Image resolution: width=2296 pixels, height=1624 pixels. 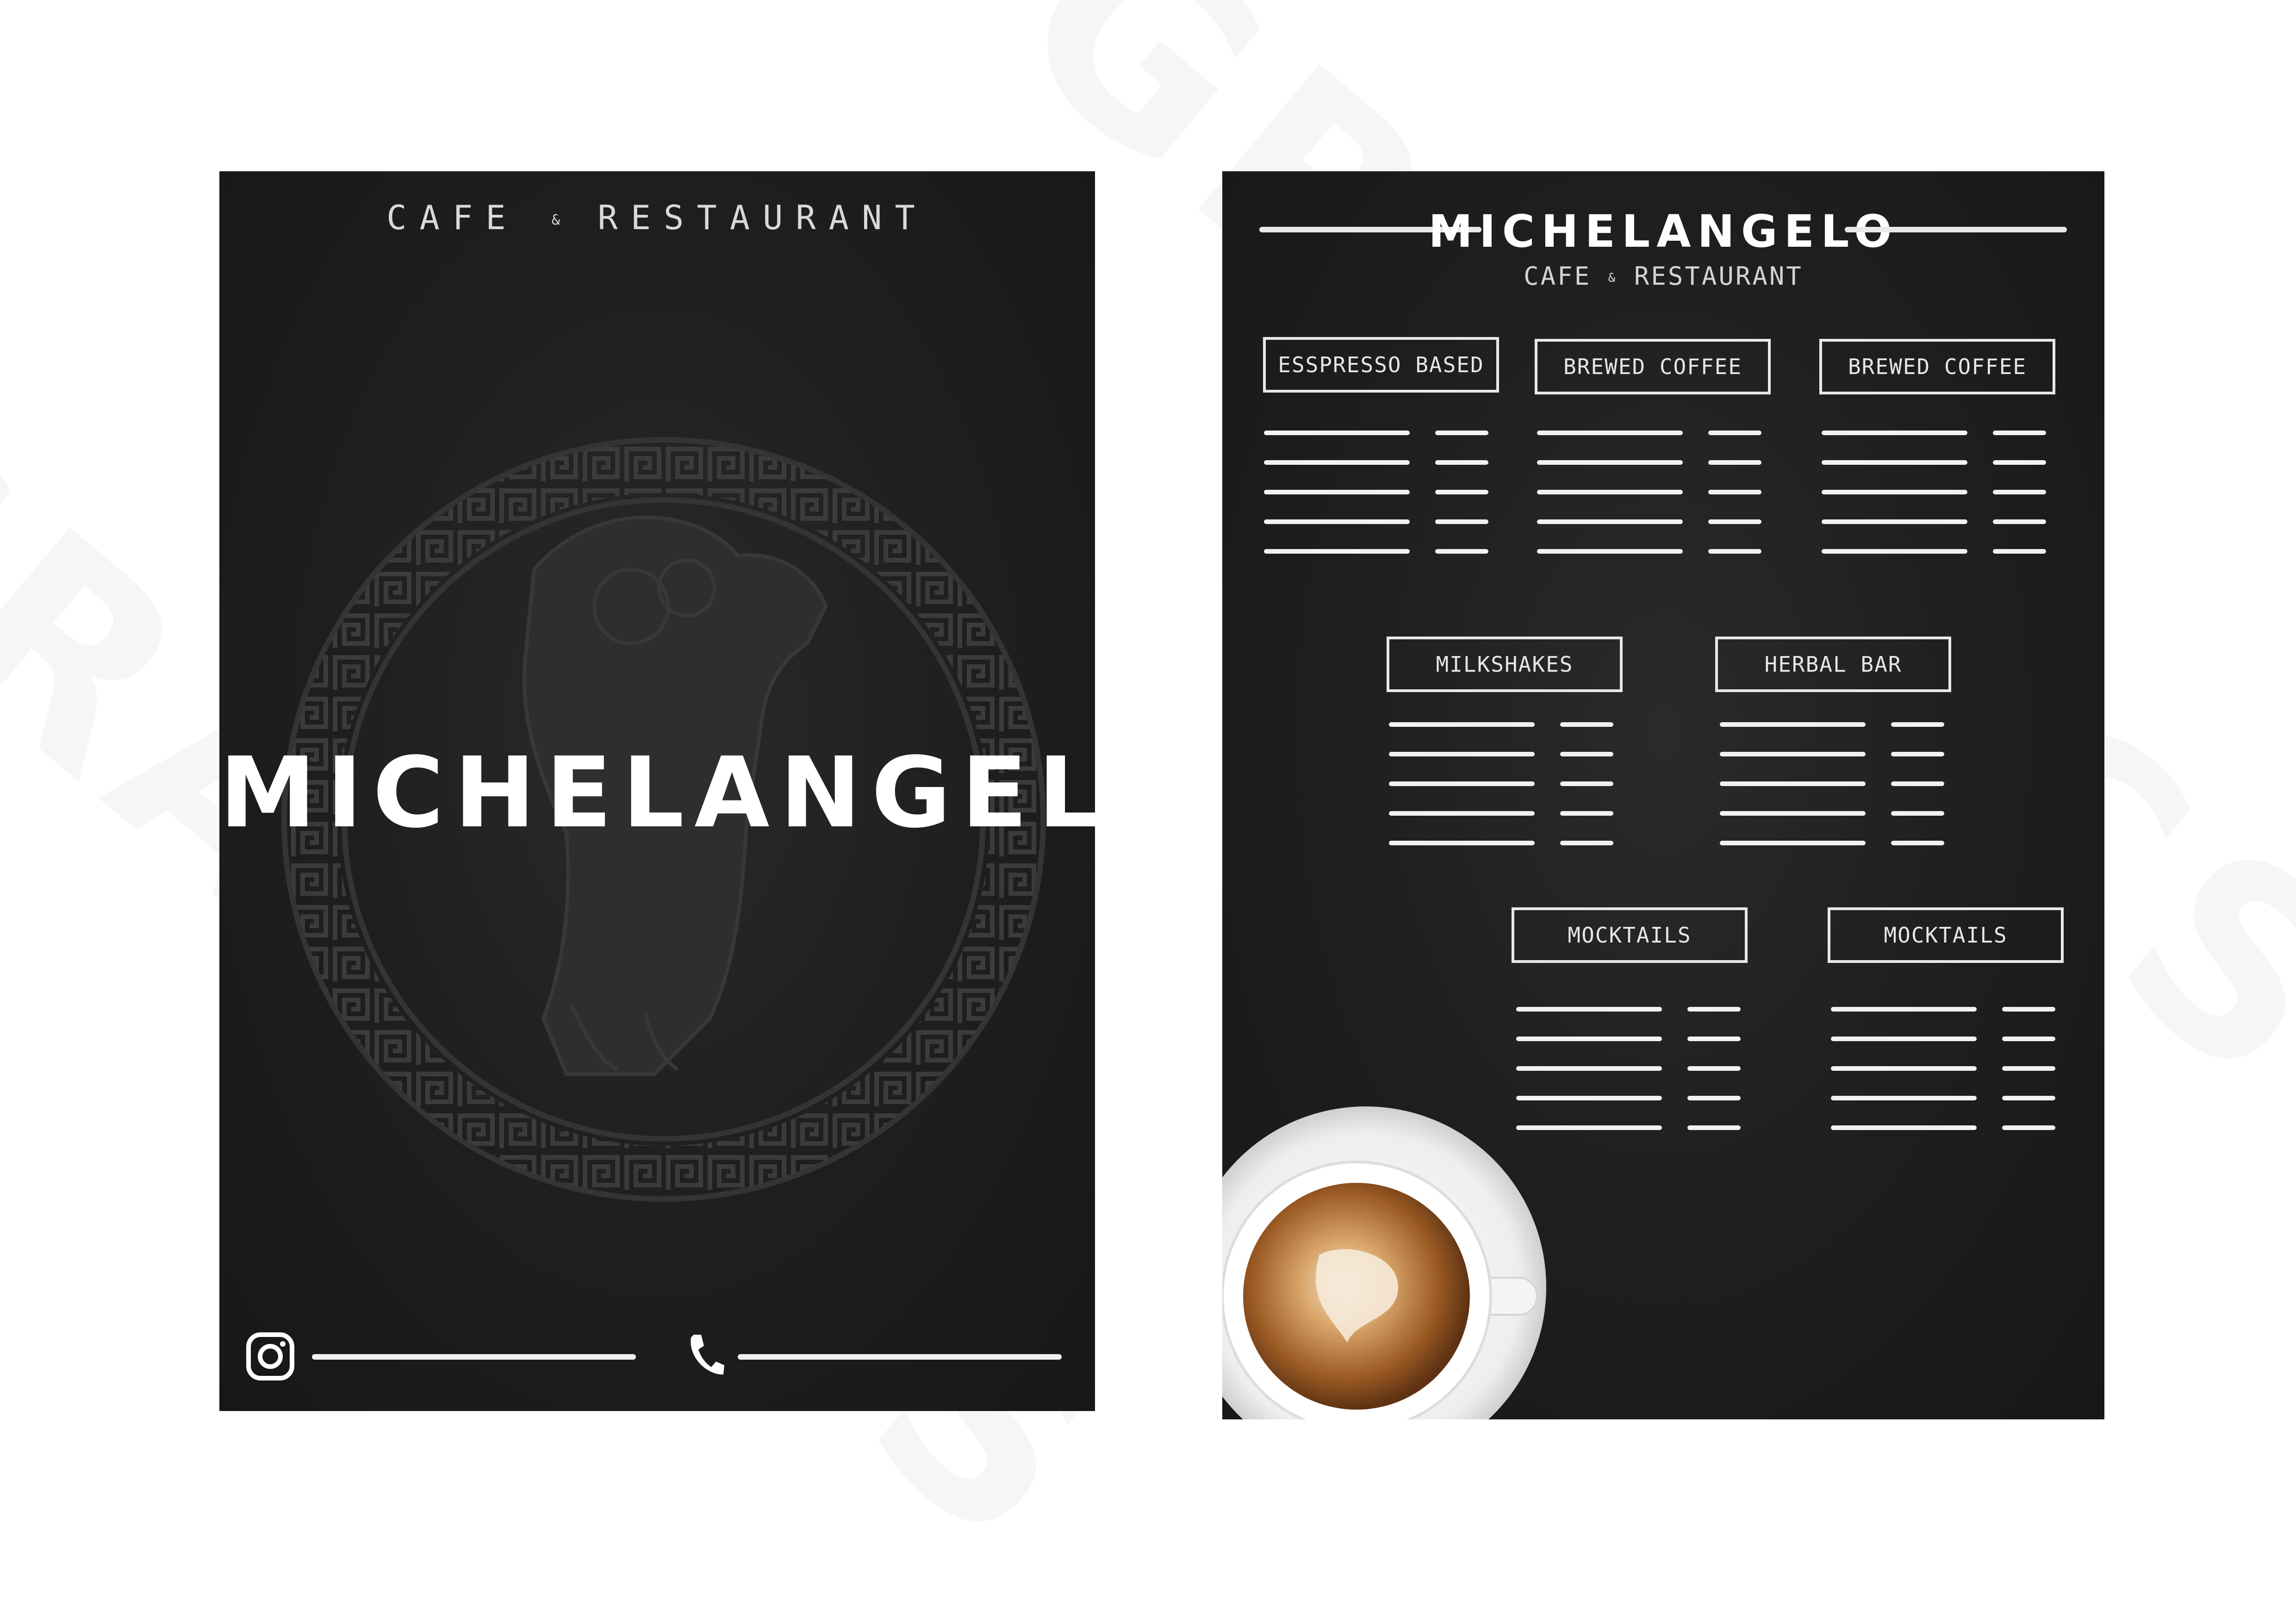 I want to click on back-subtitle: CAFE & RESTAURANT, so click(x=1663, y=276).